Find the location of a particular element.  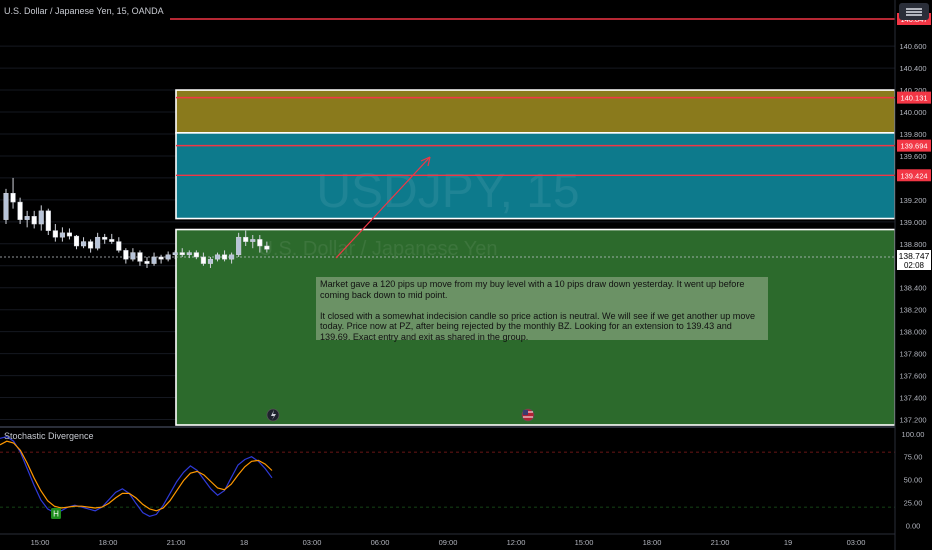

menu-button is located at coordinates (914, 11).